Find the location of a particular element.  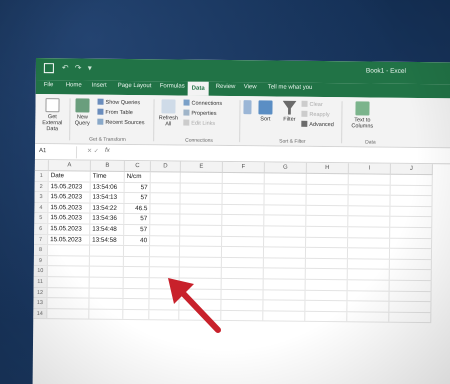

row-header: 5 is located at coordinates (41, 218).